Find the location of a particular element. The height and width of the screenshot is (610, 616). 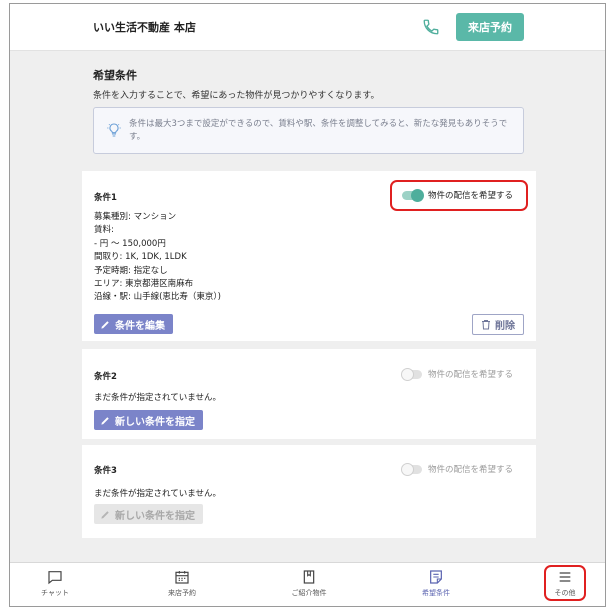

delete-label: 削除 is located at coordinates (505, 326).